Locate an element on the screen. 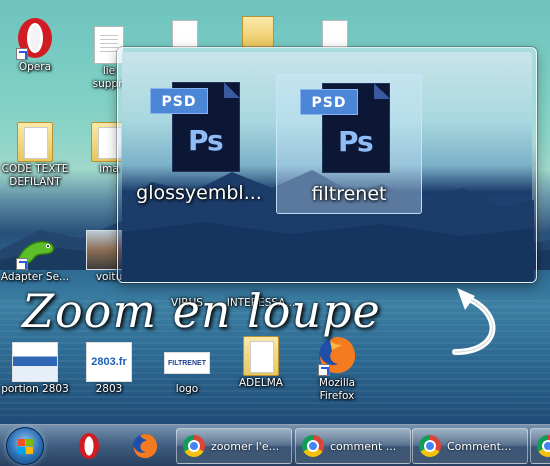  partial-folder-icon is located at coordinates (258, 32).